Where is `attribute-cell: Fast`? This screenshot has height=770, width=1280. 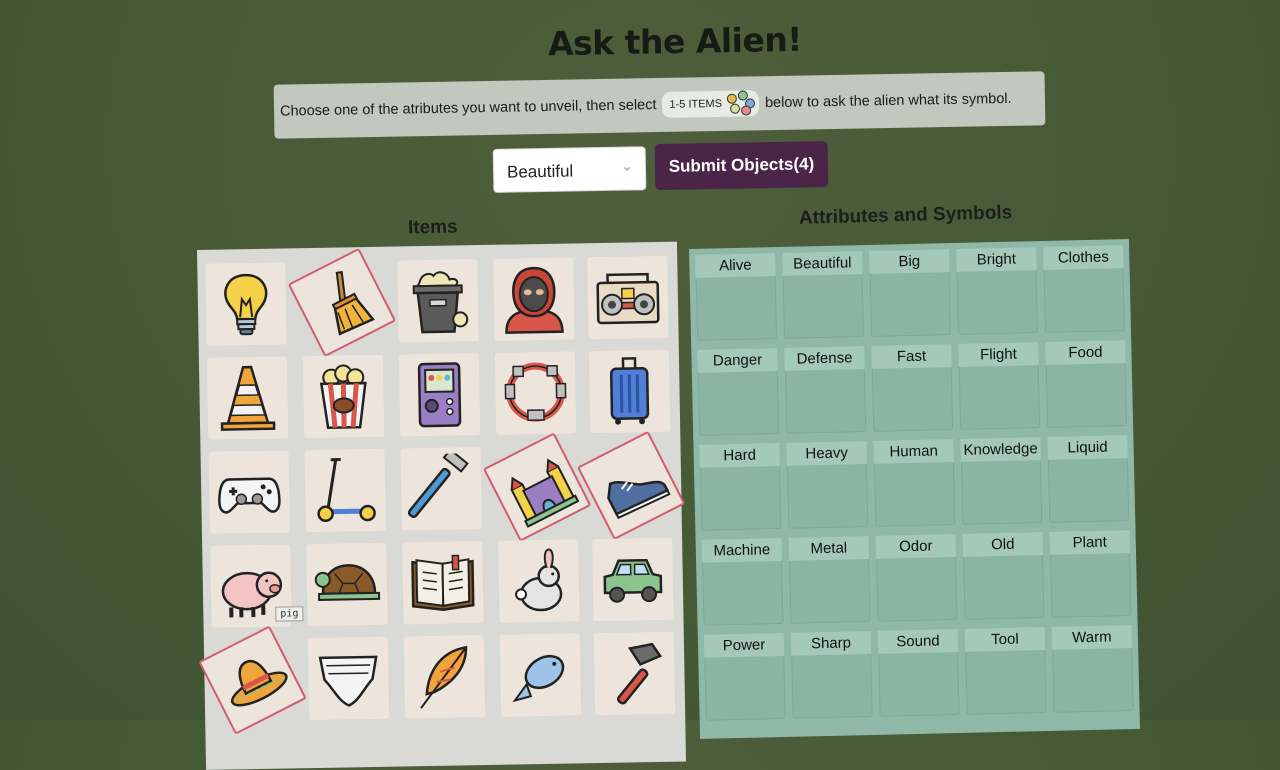 attribute-cell: Fast is located at coordinates (912, 388).